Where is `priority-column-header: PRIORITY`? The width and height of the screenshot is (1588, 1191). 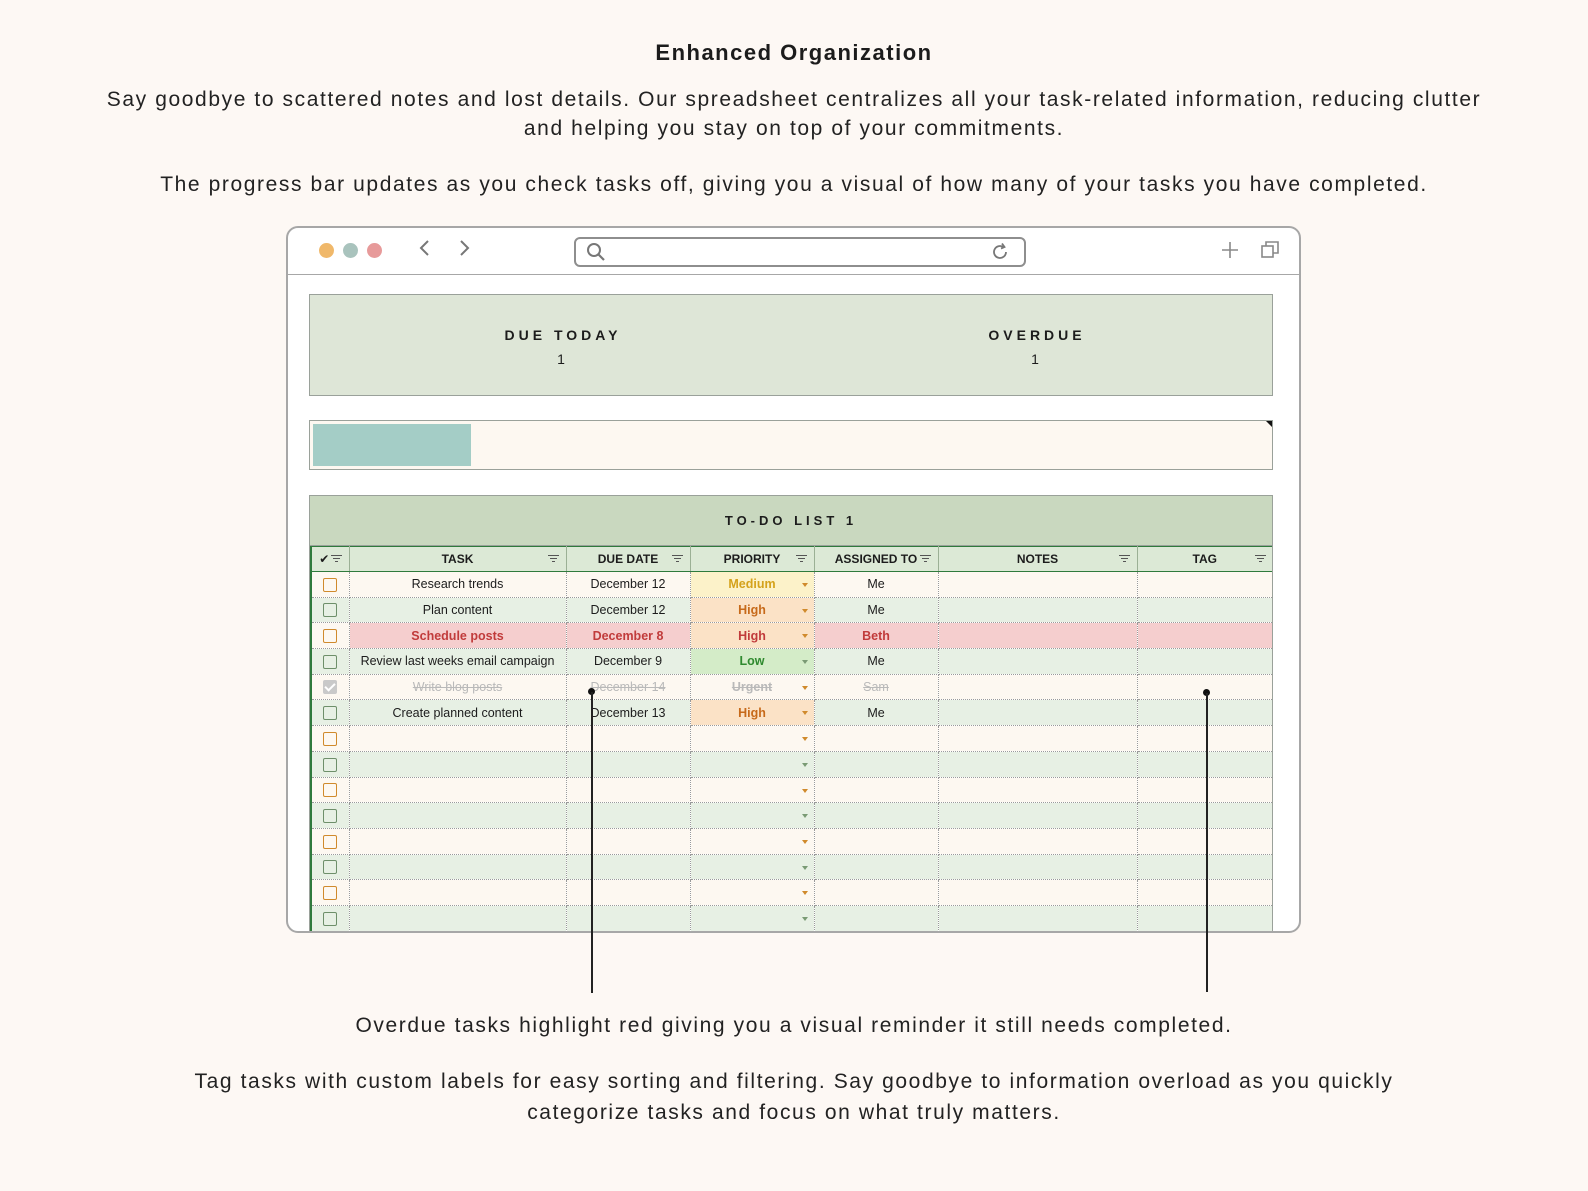
priority-column-header: PRIORITY is located at coordinates (752, 559).